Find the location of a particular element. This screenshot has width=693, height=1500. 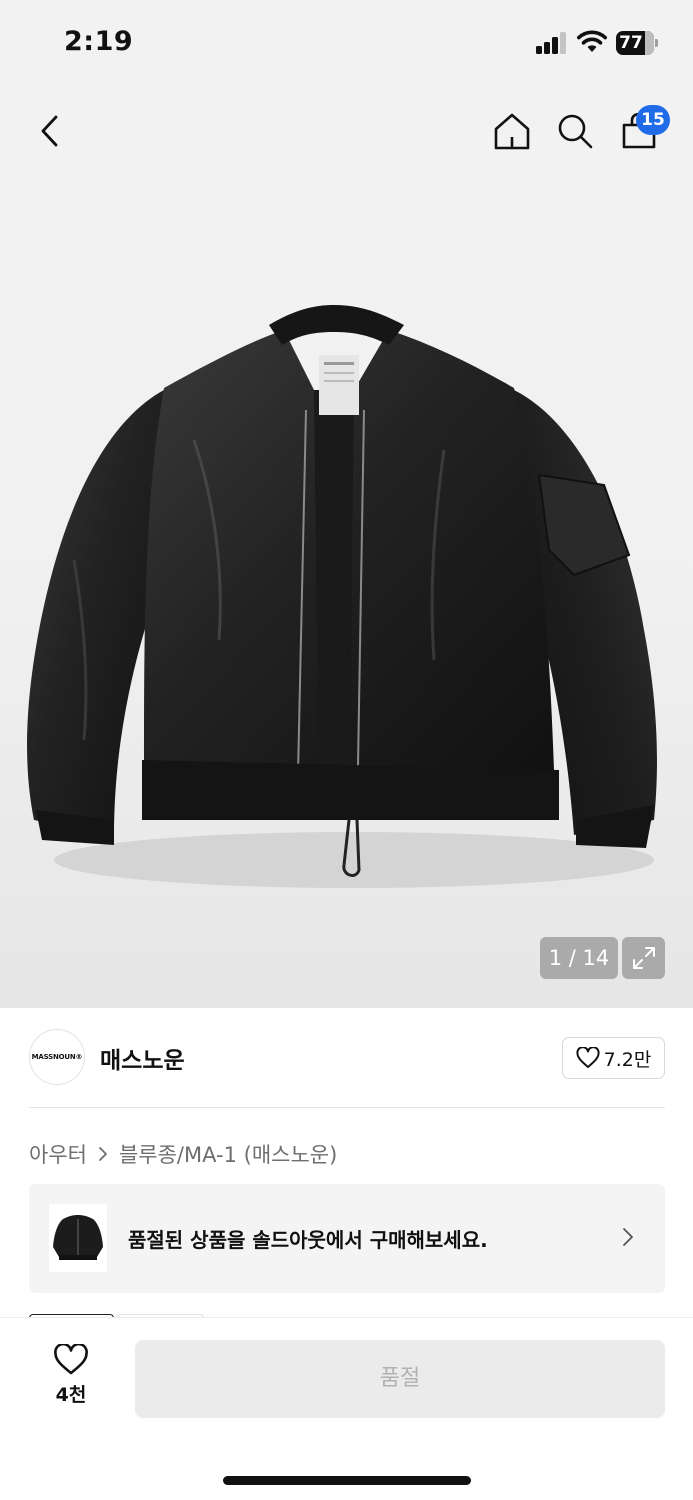

home-indicator is located at coordinates (347, 1480).